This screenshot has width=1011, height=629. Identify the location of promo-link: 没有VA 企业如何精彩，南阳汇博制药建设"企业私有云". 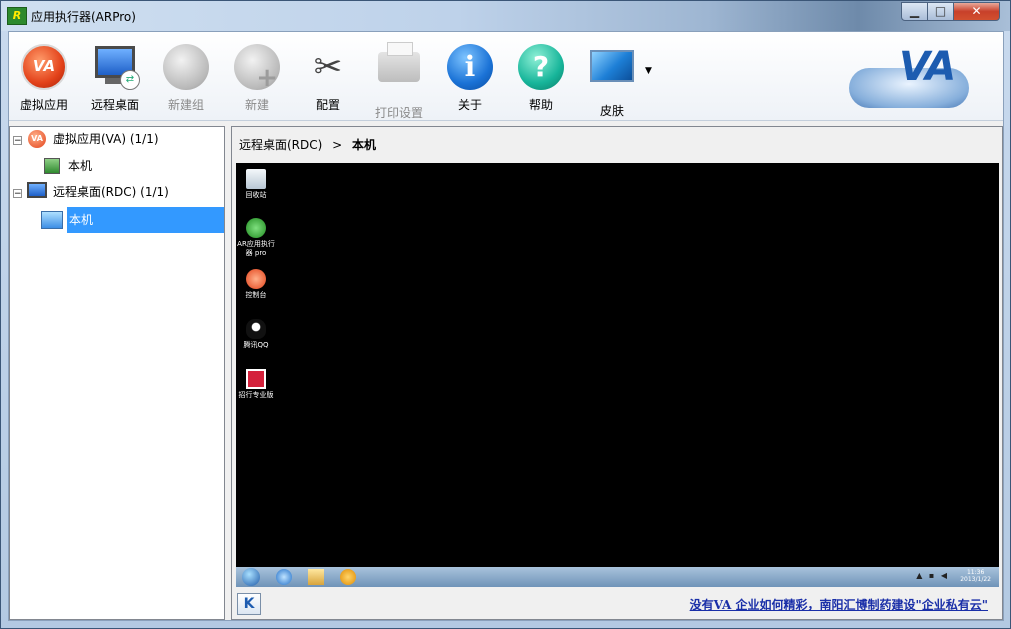
(839, 604).